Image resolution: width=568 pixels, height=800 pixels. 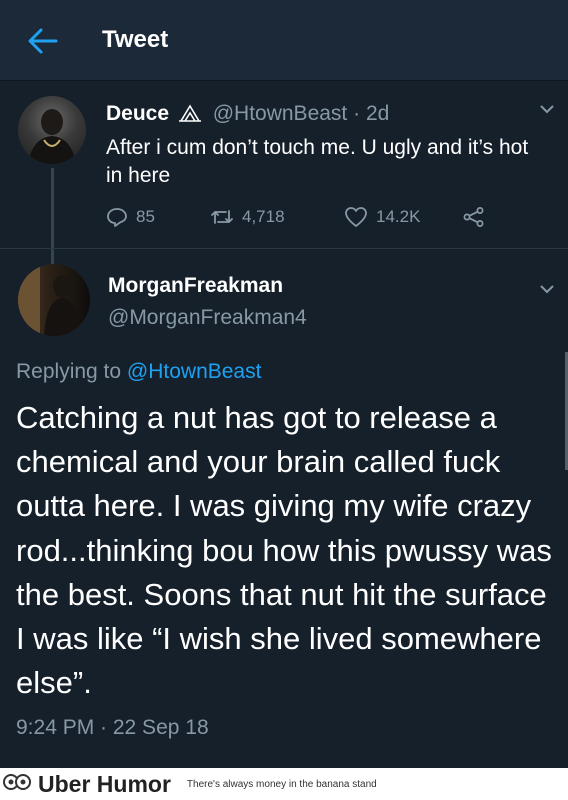 I want to click on replying-to: Replying to @HtownBeast, so click(x=138, y=372).